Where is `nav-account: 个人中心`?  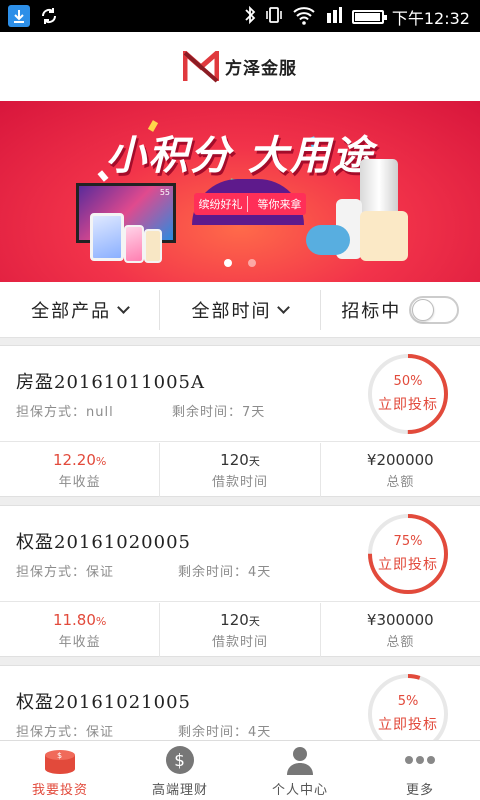 nav-account: 个人中心 is located at coordinates (300, 770).